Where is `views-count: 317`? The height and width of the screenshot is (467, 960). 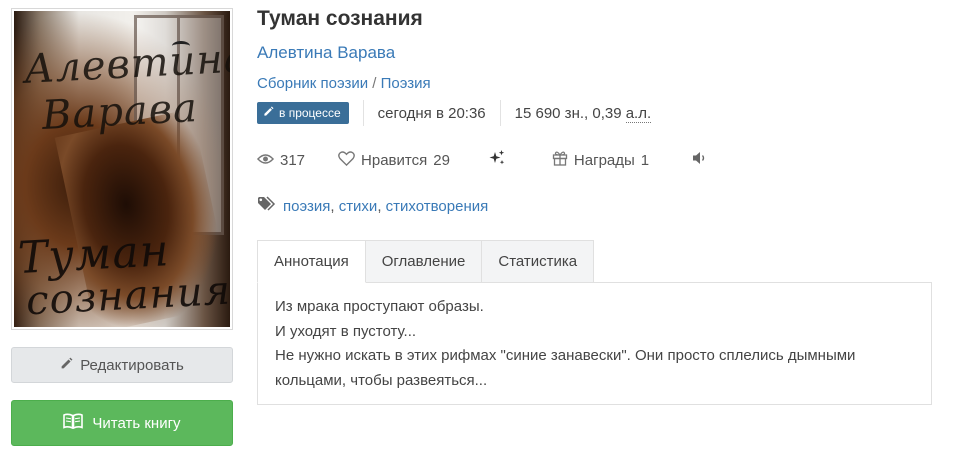
views-count: 317 is located at coordinates (293, 160).